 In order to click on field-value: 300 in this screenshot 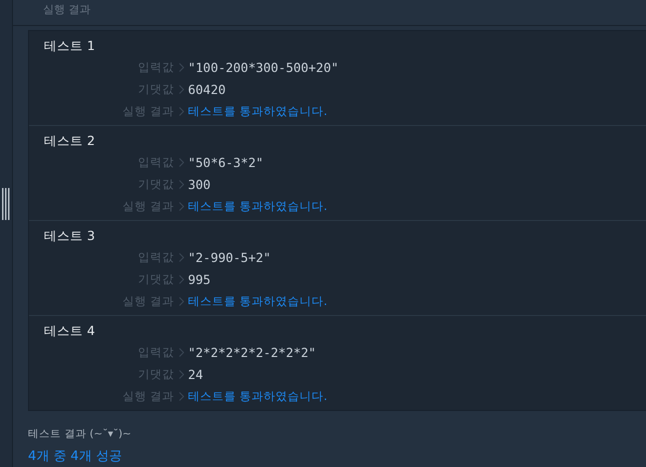, I will do `click(200, 184)`.